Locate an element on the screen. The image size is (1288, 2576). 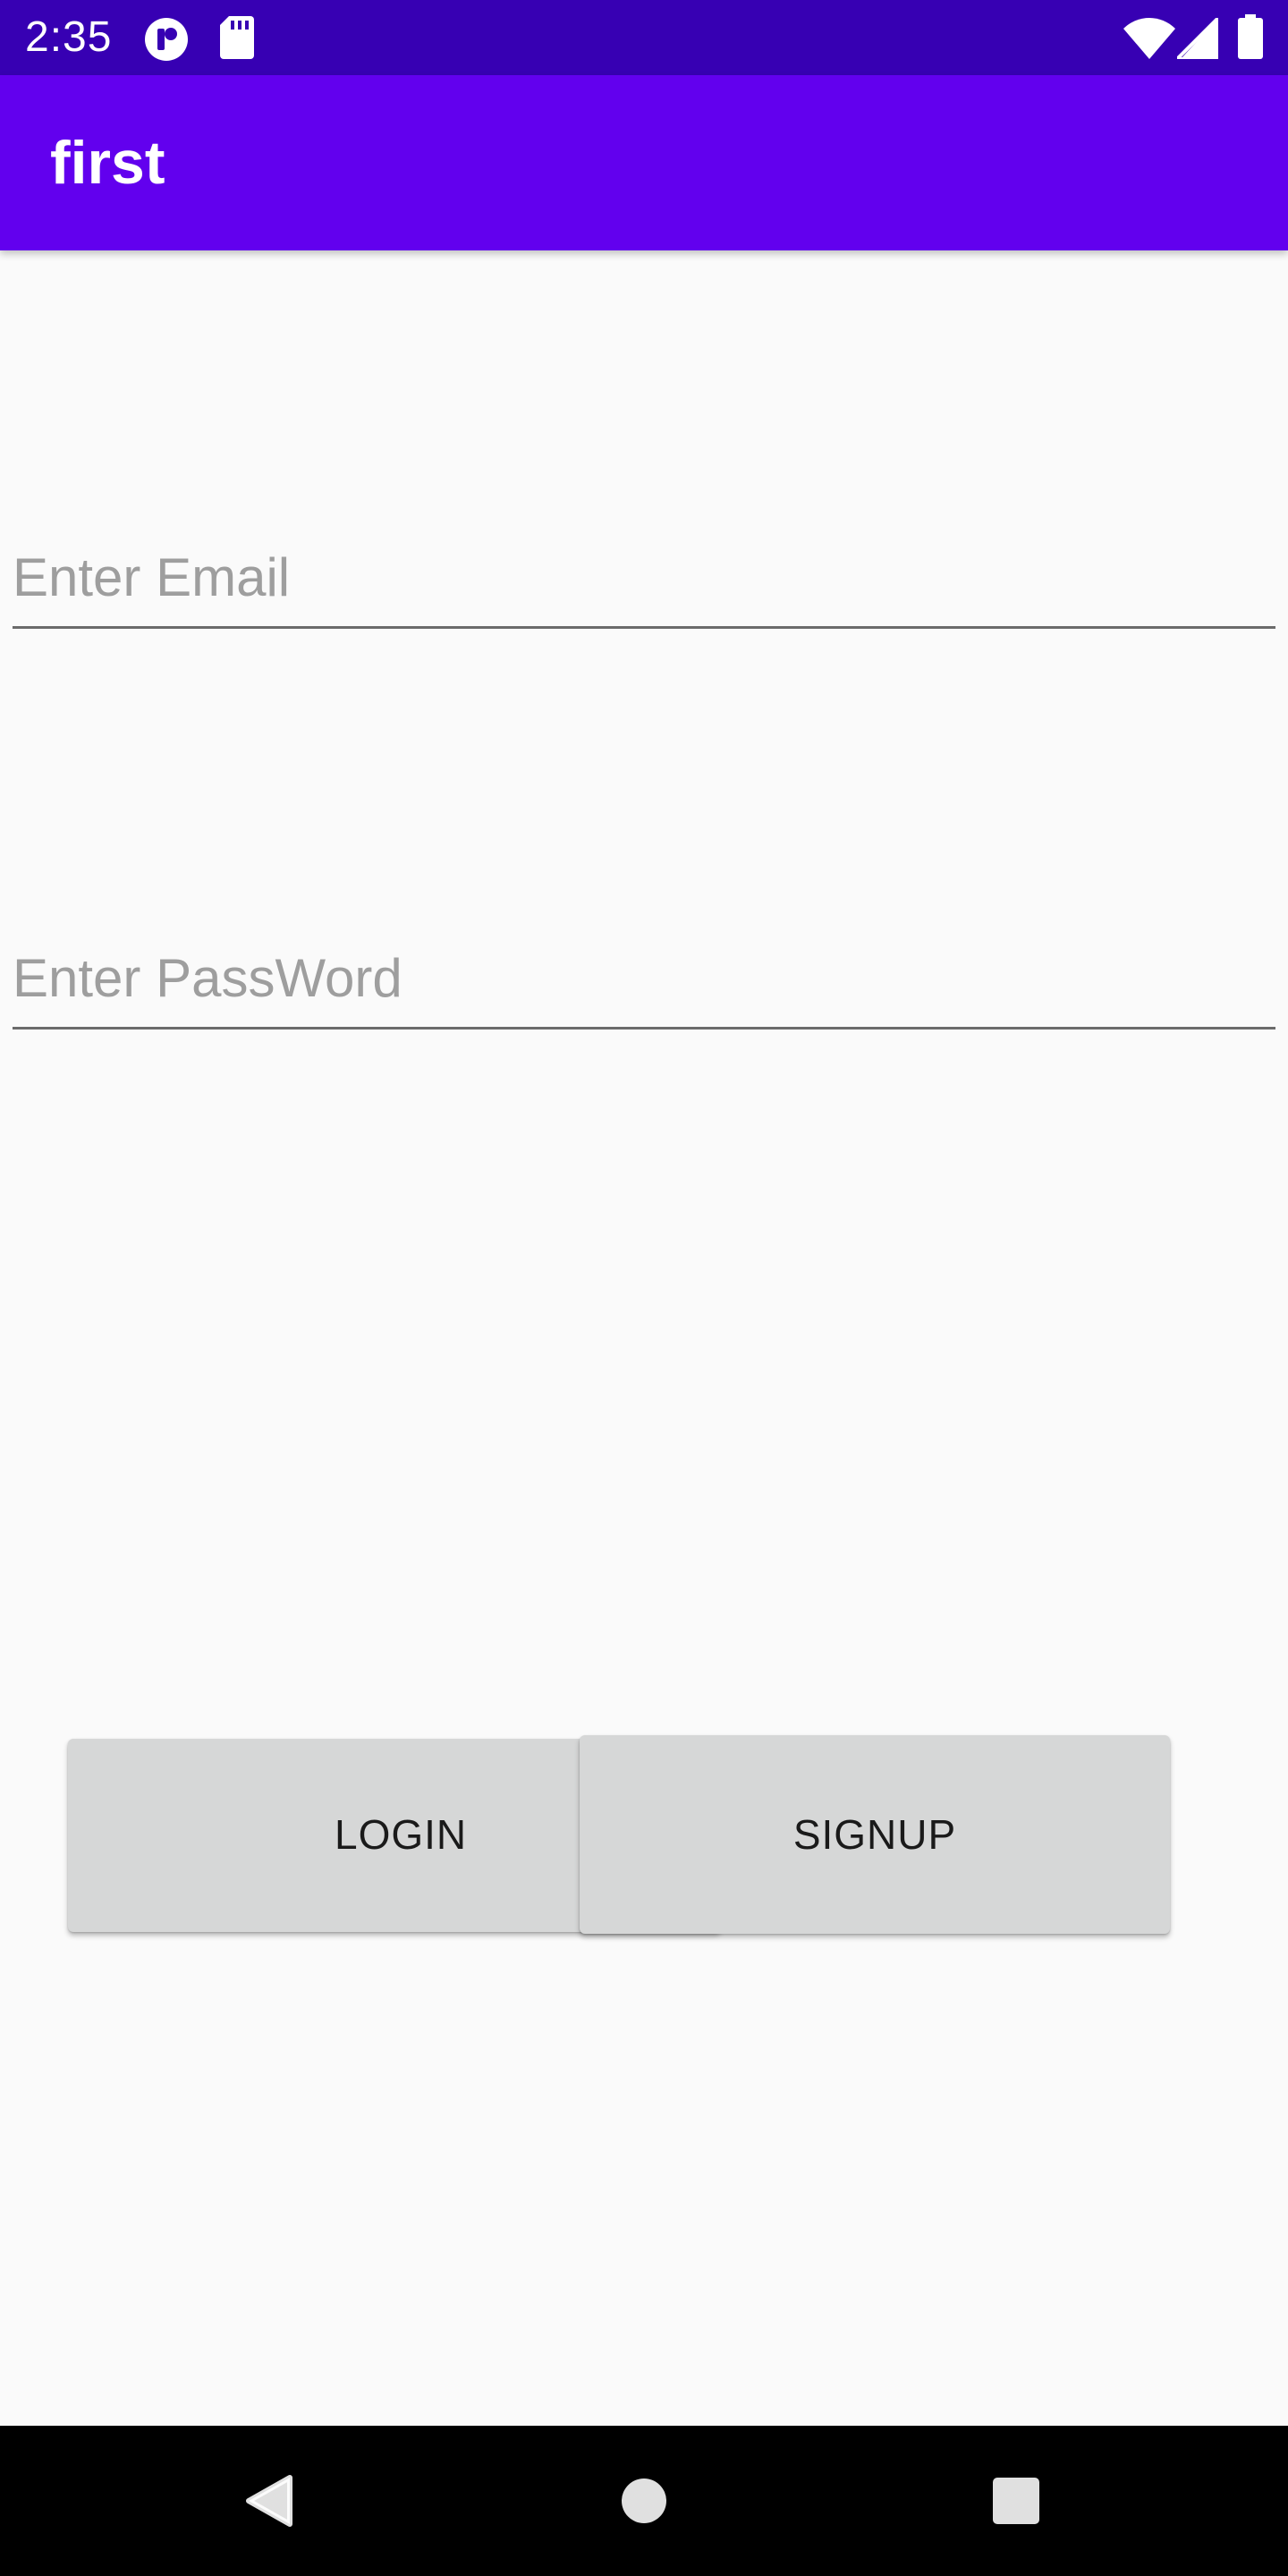
home-icon is located at coordinates (644, 2501).